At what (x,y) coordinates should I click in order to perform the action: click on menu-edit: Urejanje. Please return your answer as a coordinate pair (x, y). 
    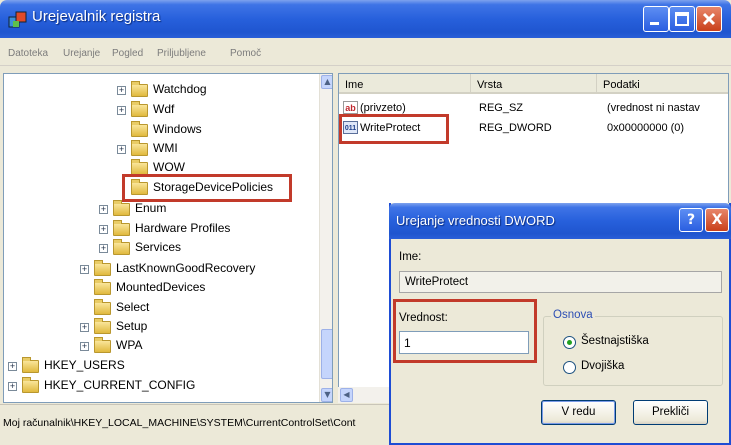
    Looking at the image, I should click on (81, 53).